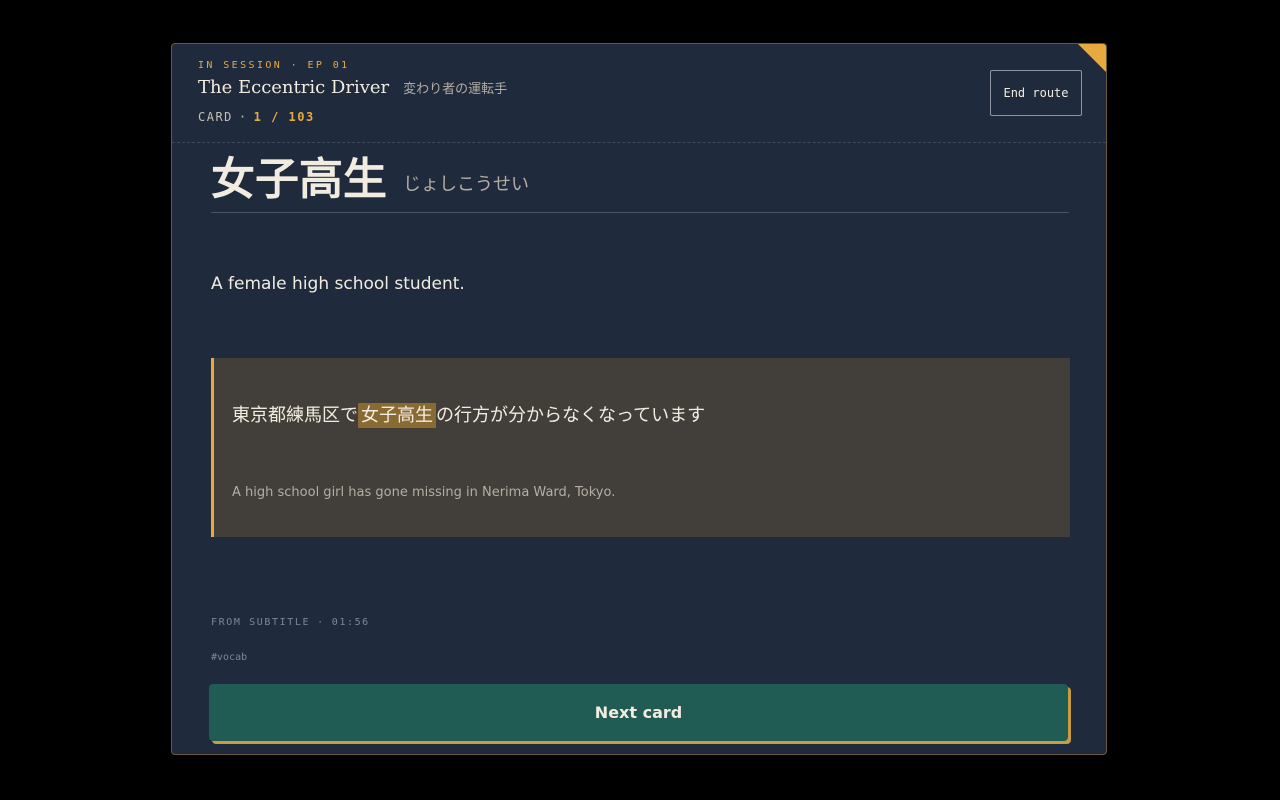 Image resolution: width=1280 pixels, height=800 pixels. I want to click on tag-label: #vocab, so click(229, 657).